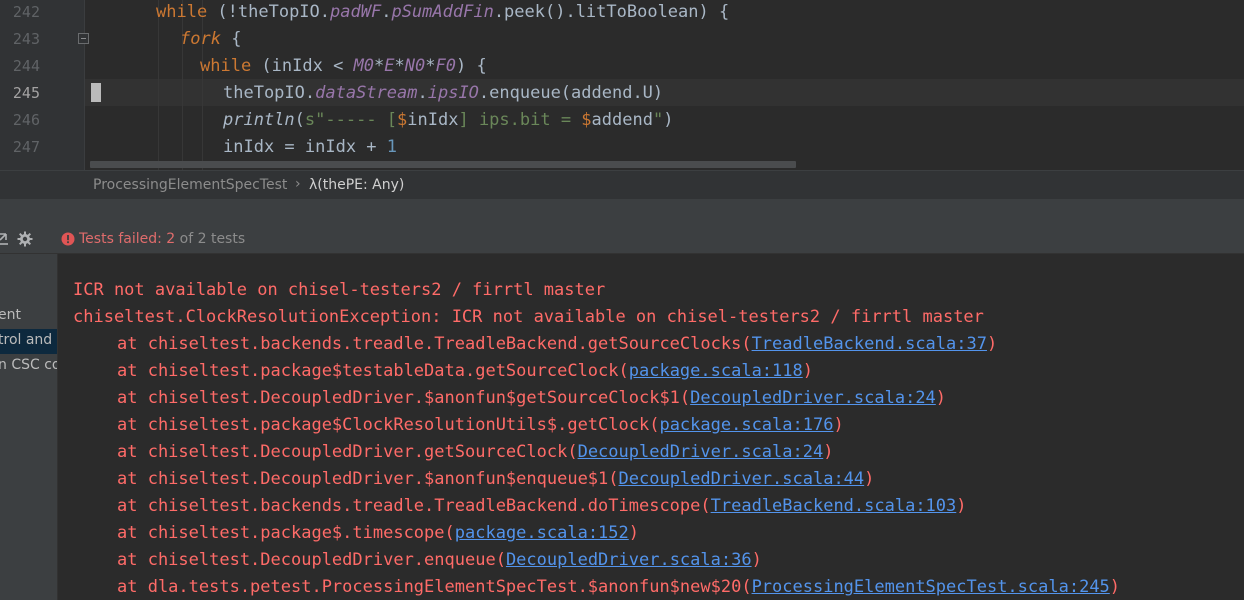 This screenshot has height=600, width=1244. What do you see at coordinates (286, 533) in the screenshot?
I see `trace-frame: at chiseltest.package$.timescope(` at bounding box center [286, 533].